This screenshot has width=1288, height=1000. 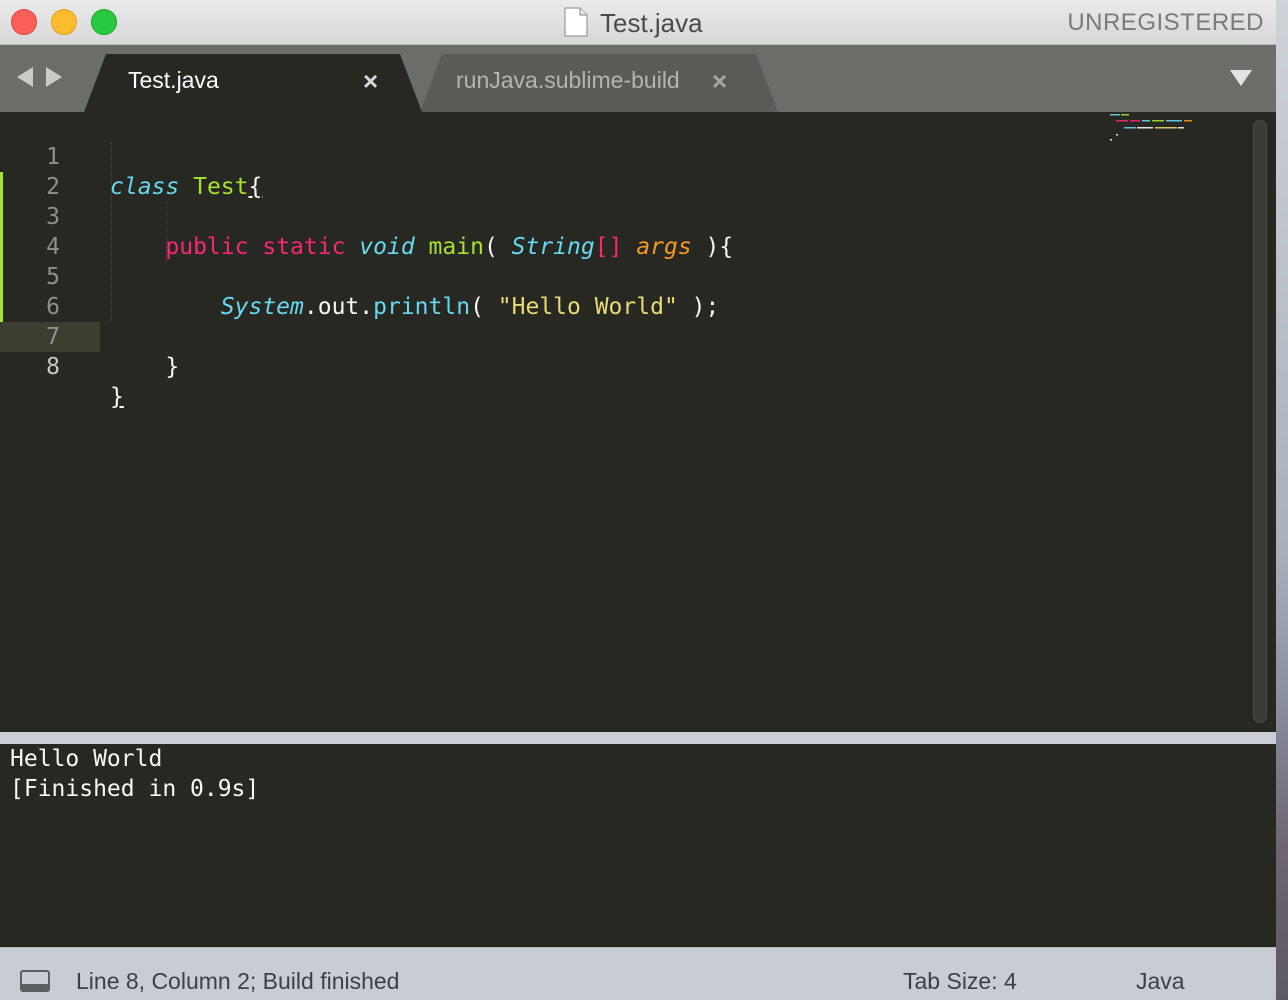 What do you see at coordinates (64, 22) in the screenshot?
I see `minimize-window-button` at bounding box center [64, 22].